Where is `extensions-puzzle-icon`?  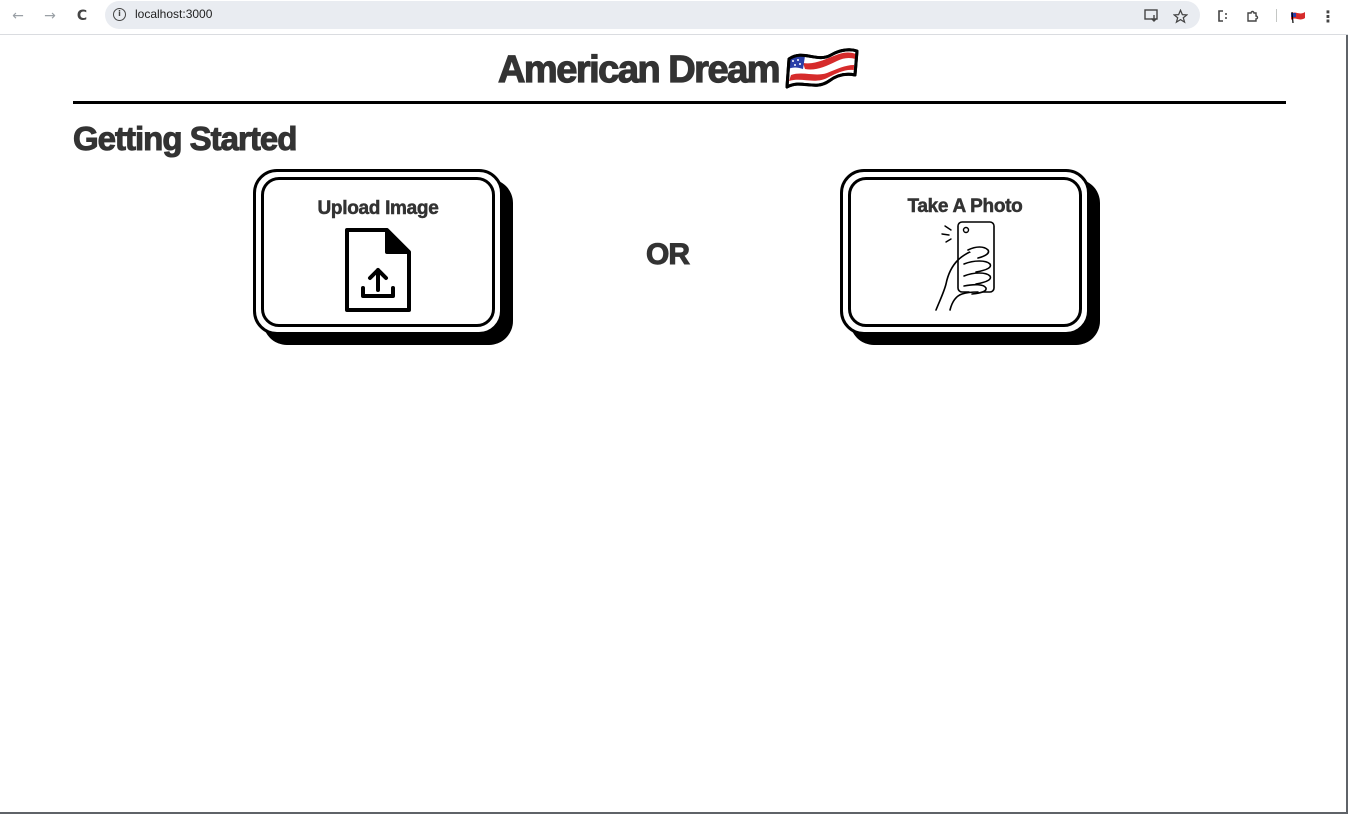
extensions-puzzle-icon is located at coordinates (1253, 16).